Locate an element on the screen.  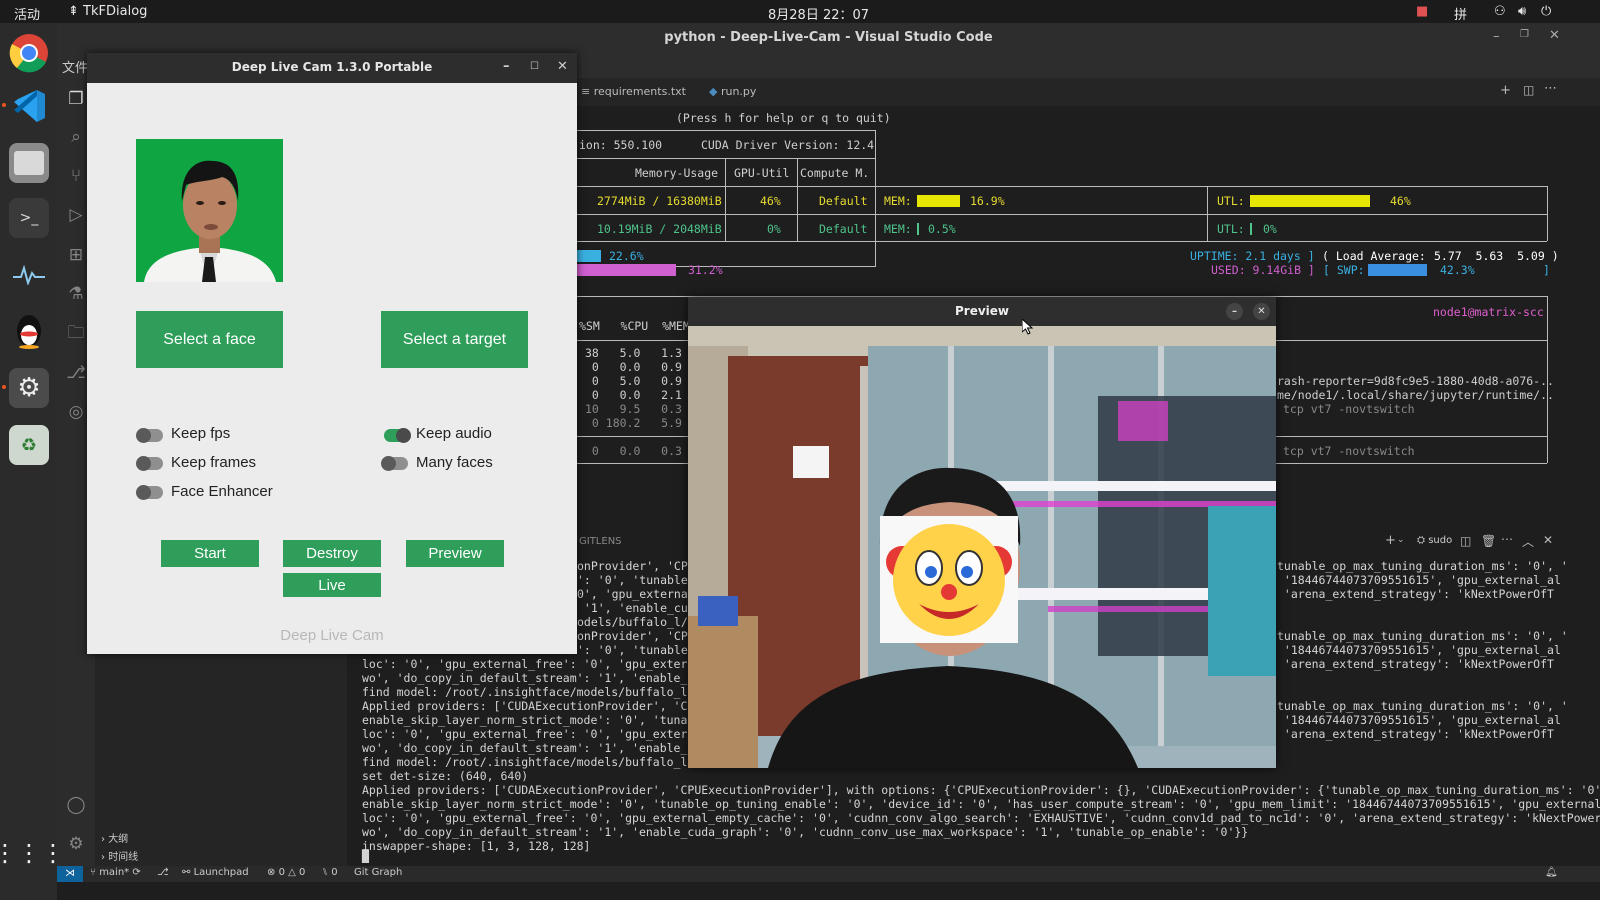
remote-indicator-icon: ⋊ is located at coordinates (70, 874).